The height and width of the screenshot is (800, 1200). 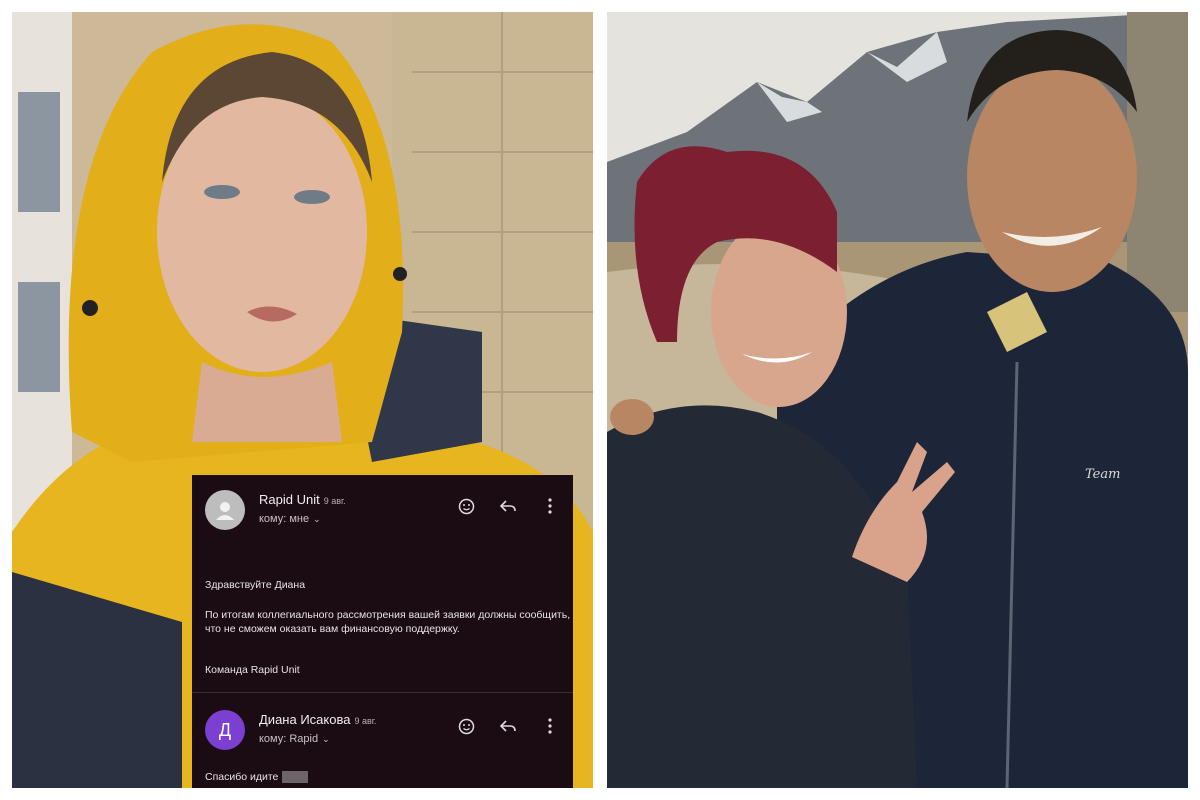 I want to click on message-header: Д Диана Исакова 9 авг. кому: Rapid ⌄, so click(x=382, y=729).